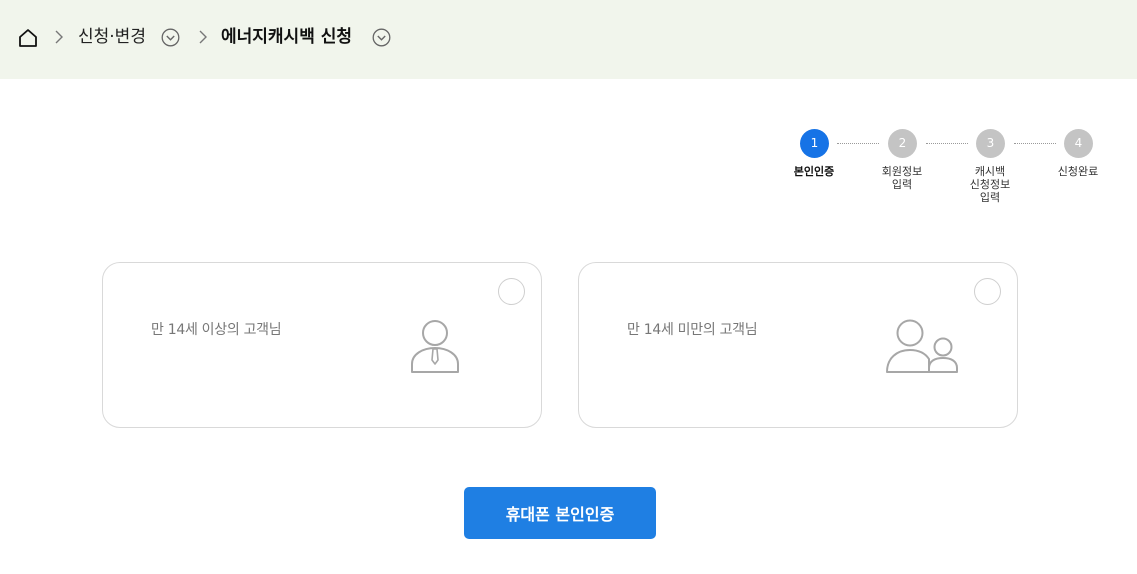 This screenshot has height=574, width=1137. I want to click on step-1-label: 본인인증, so click(814, 171).